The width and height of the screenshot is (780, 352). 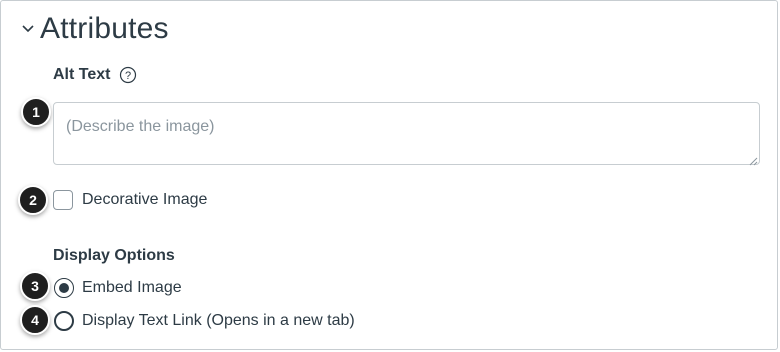 What do you see at coordinates (753, 159) in the screenshot?
I see `resize-grip-icon` at bounding box center [753, 159].